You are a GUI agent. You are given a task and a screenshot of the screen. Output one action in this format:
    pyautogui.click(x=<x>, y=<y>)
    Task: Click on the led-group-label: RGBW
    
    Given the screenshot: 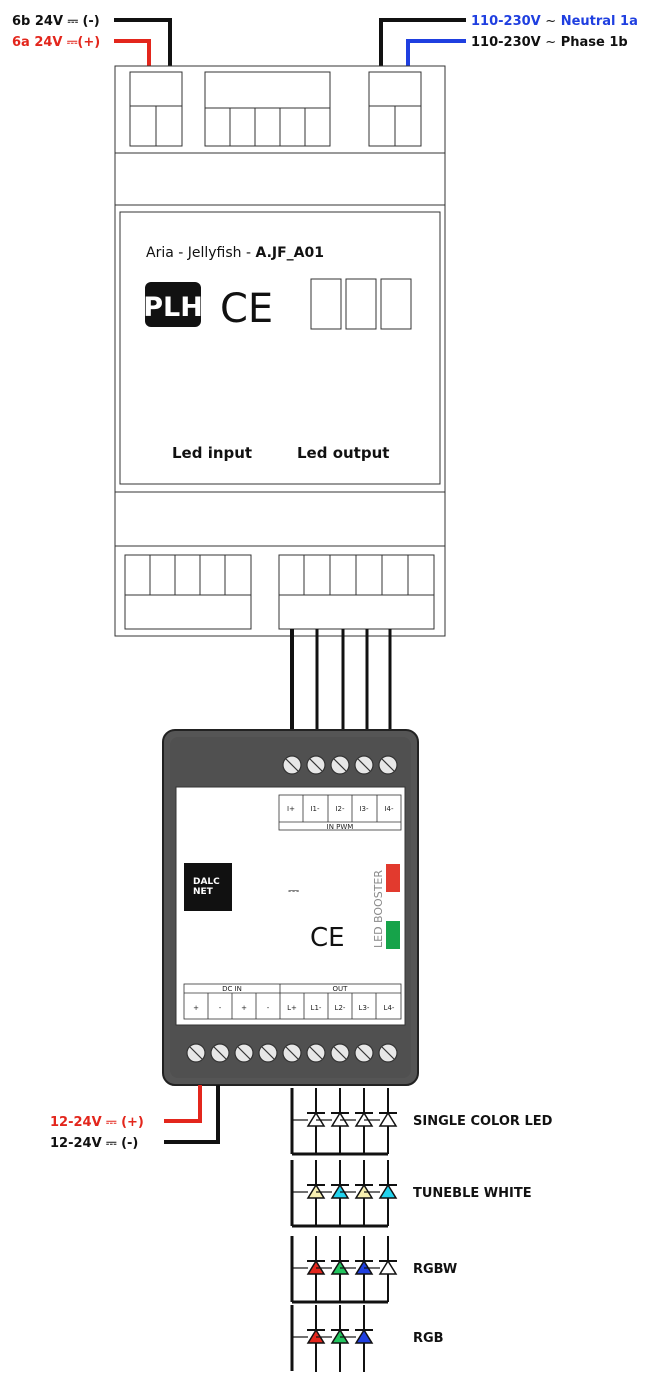 What is the action you would take?
    pyautogui.click(x=435, y=1269)
    